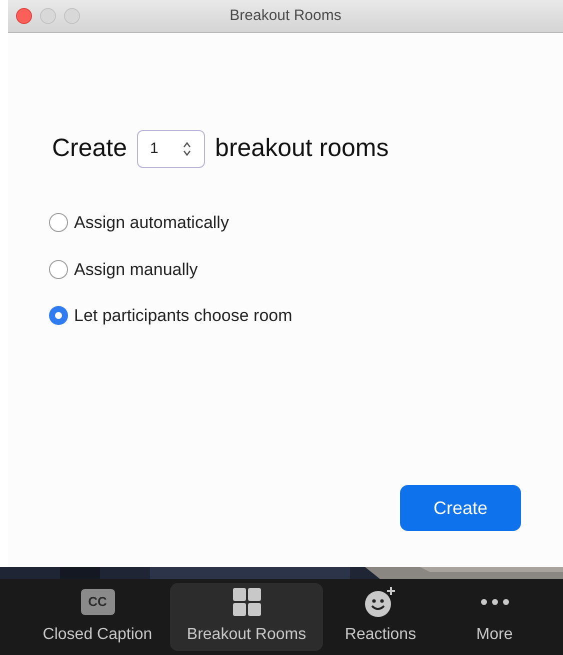 This screenshot has height=655, width=563. I want to click on toolbar-button: Reactions, so click(380, 617).